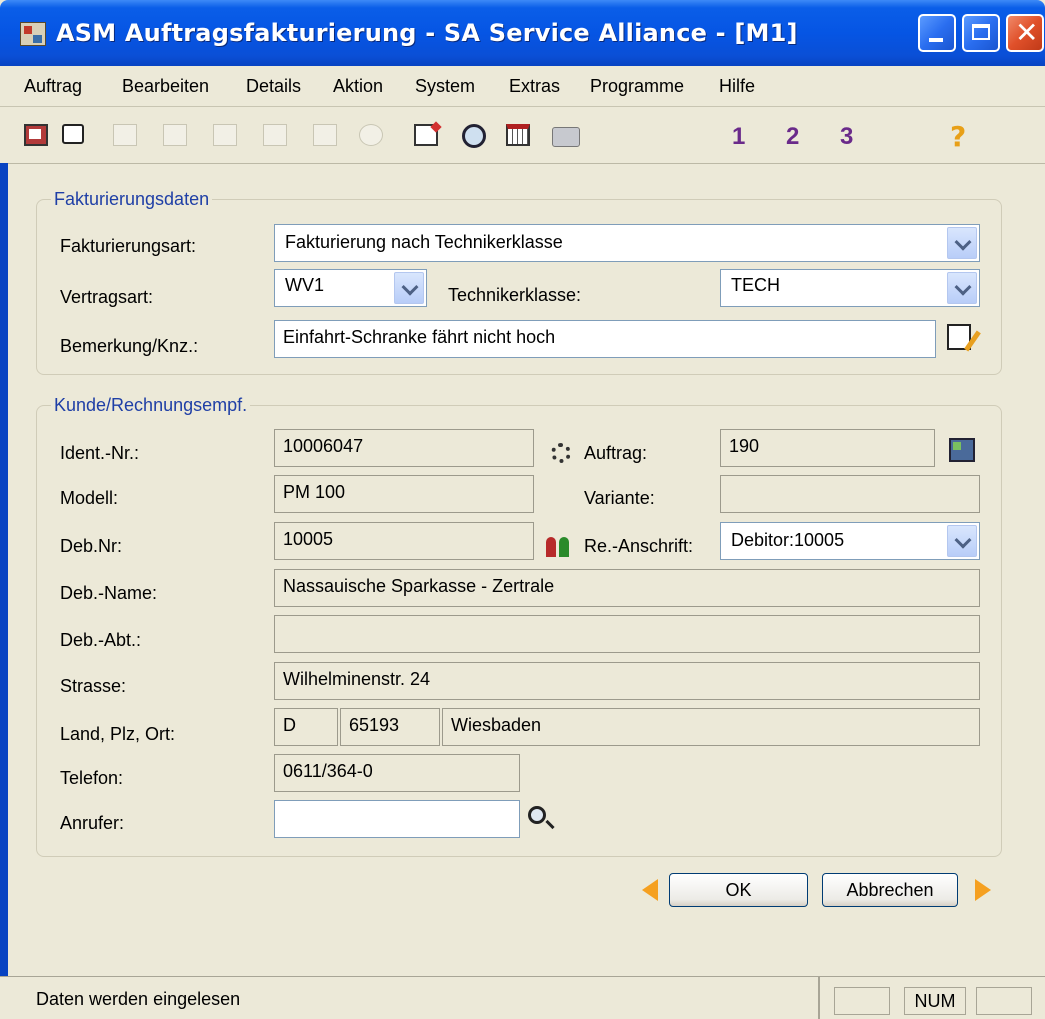 This screenshot has height=1019, width=1045. What do you see at coordinates (101, 640) in the screenshot?
I see `debabt-label: Deb.-Abt.:` at bounding box center [101, 640].